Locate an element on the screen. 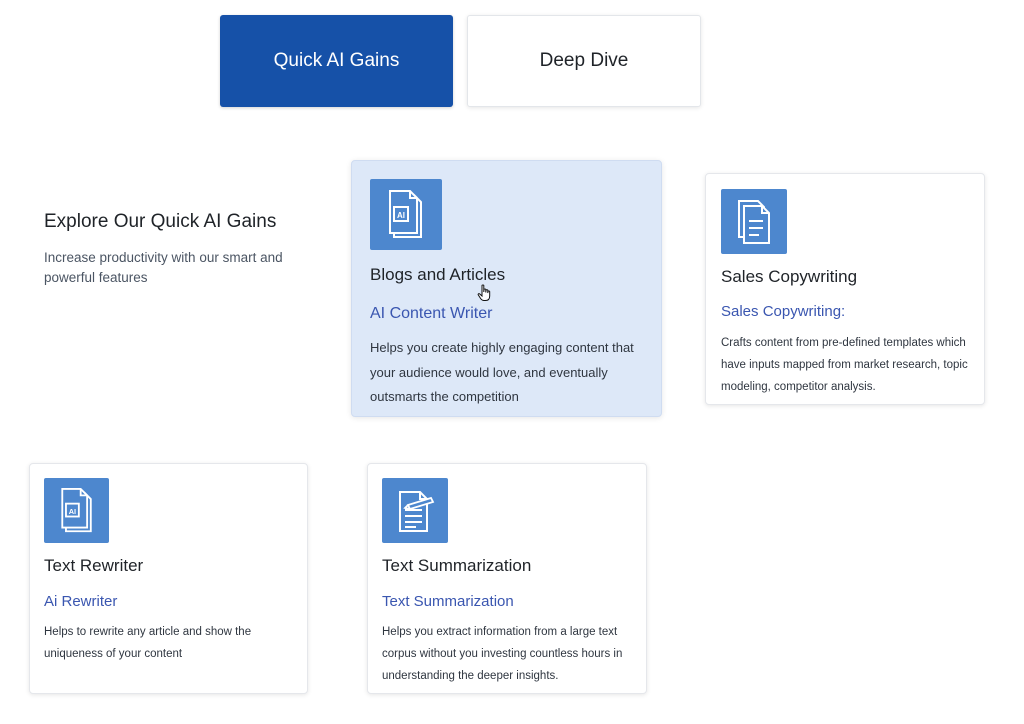  tab-label: Deep Dive is located at coordinates (584, 60).